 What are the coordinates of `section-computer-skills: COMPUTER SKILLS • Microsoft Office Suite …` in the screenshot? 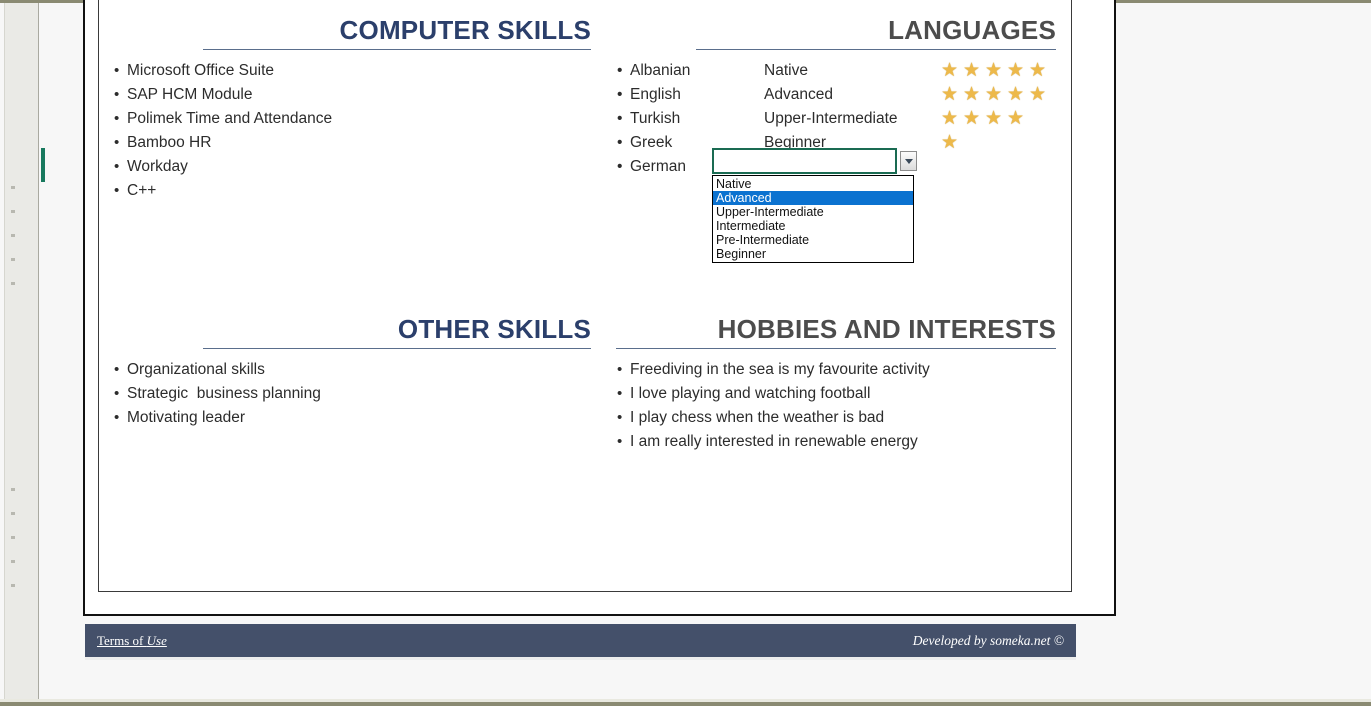 It's located at (352, 108).